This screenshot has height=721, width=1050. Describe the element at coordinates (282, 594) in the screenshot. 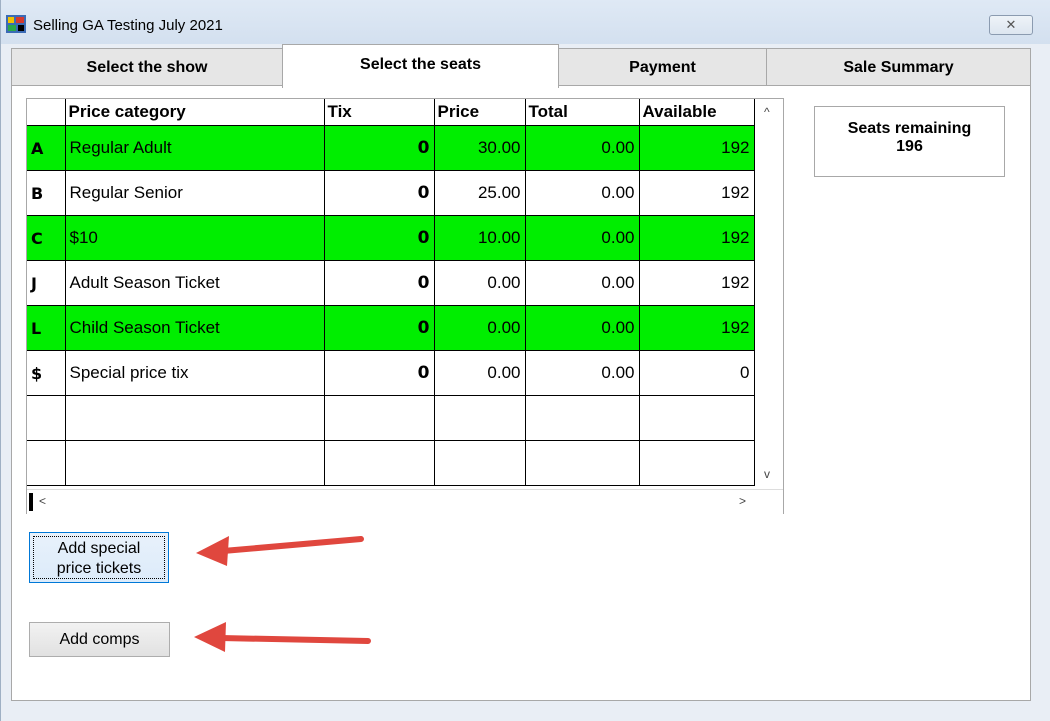

I see `annotation-arrows` at that location.